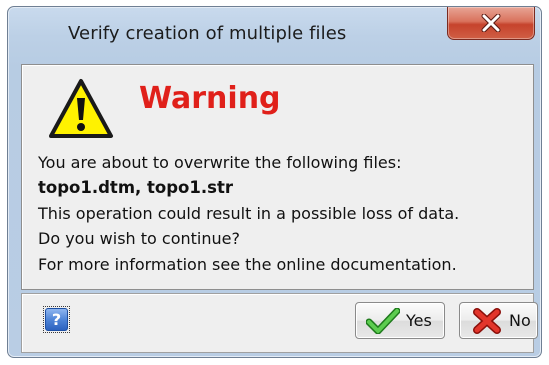 The width and height of the screenshot is (549, 365). I want to click on yes-button: Yes, so click(400, 320).